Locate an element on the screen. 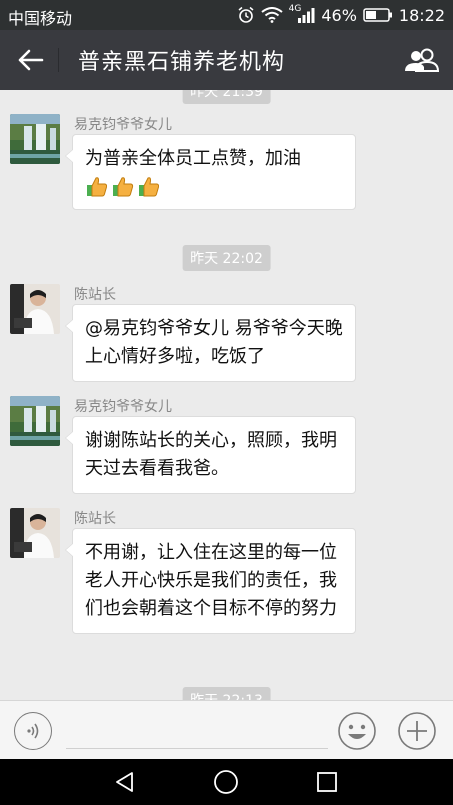  title-bar: 普亲黑石铺养老机构 is located at coordinates (226, 60).